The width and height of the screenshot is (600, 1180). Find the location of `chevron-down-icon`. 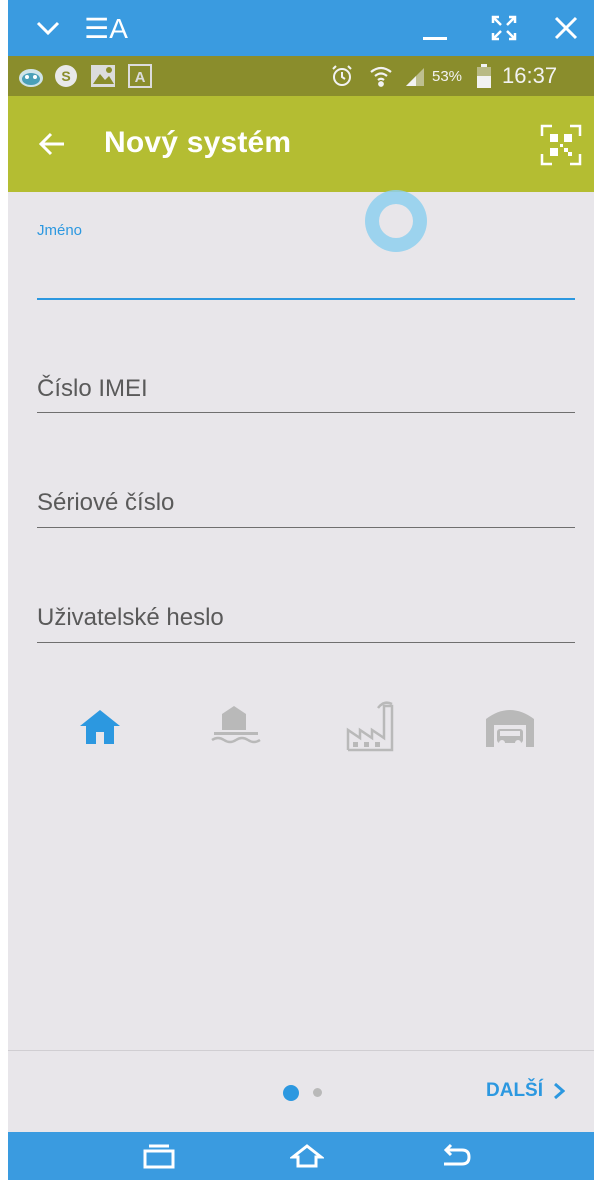

chevron-down-icon is located at coordinates (48, 28).